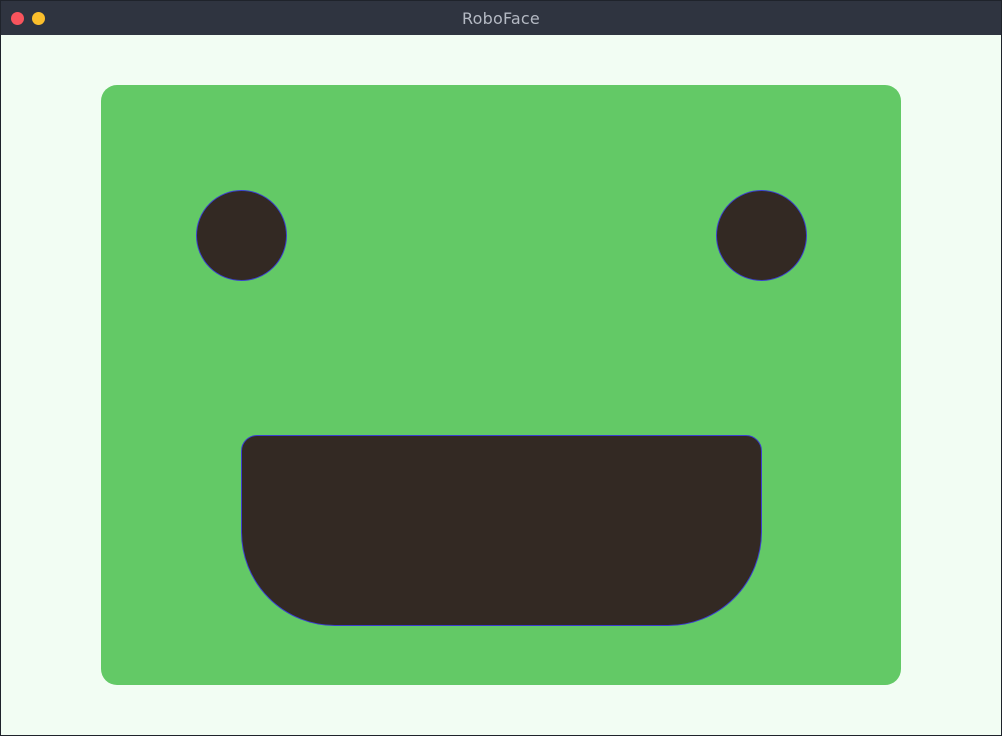 The height and width of the screenshot is (736, 1002). I want to click on title-bar: RoboFace, so click(501, 18).